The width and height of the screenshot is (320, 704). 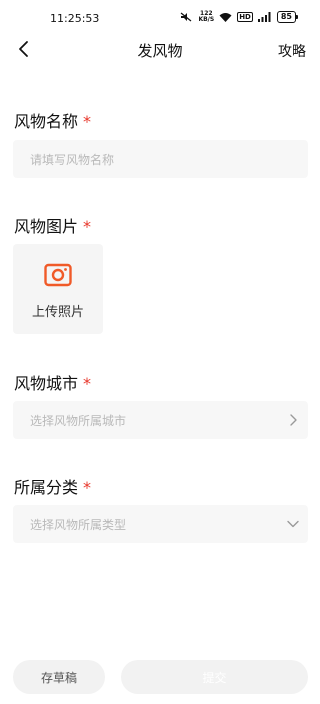 What do you see at coordinates (160, 159) in the screenshot?
I see `name-input: 请填写风物名称` at bounding box center [160, 159].